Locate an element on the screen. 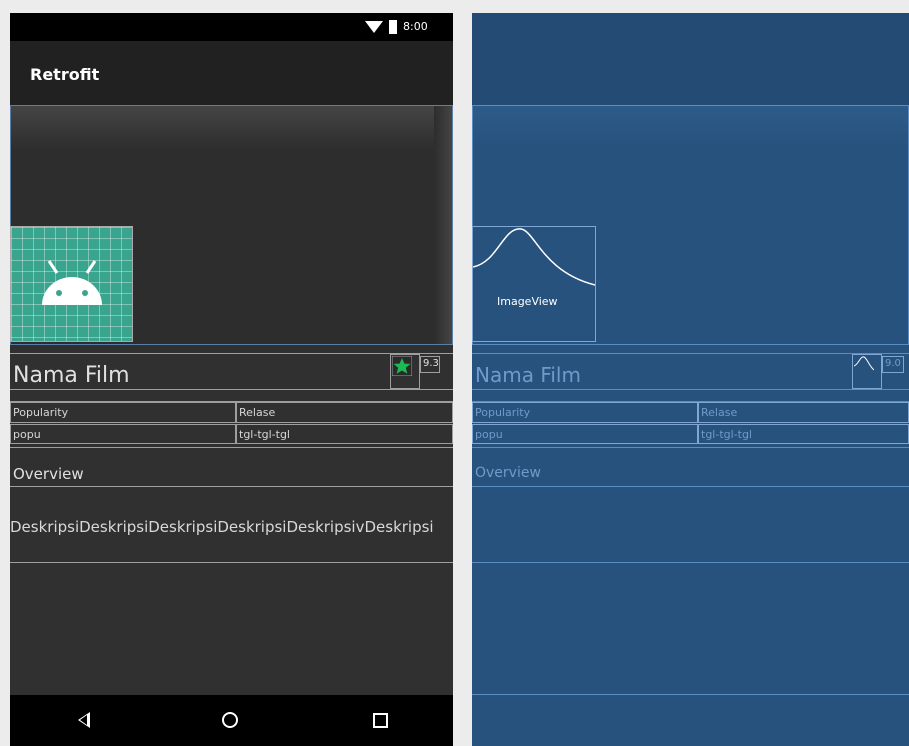  release-value-cell: tgl-tgl-tgl is located at coordinates (344, 434).